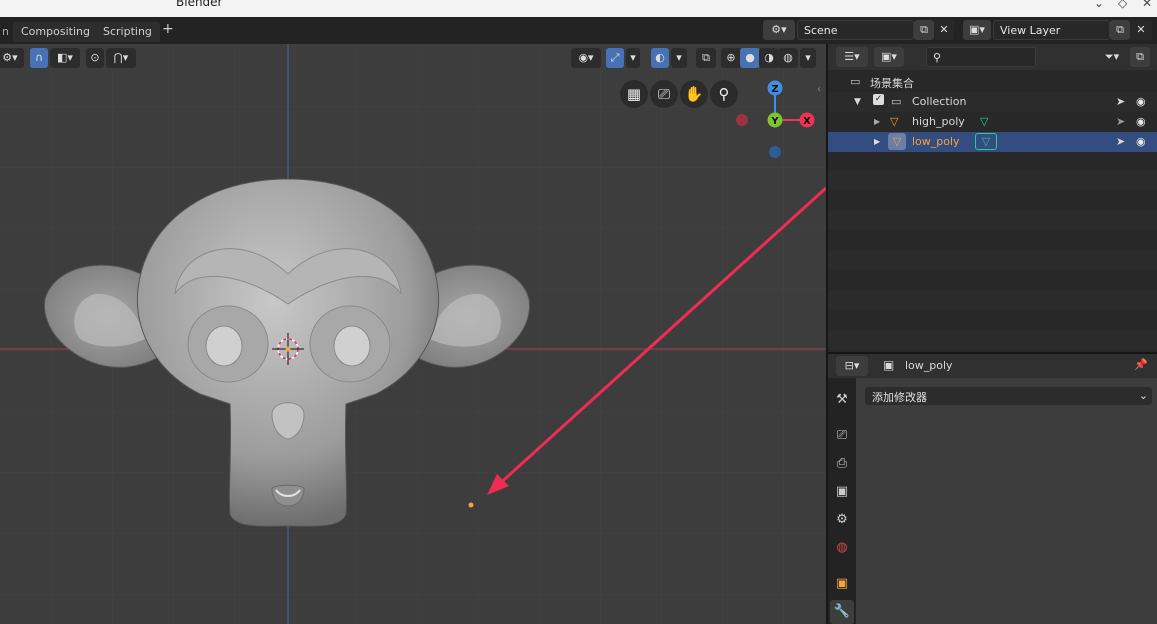 The image size is (1157, 624). Describe the element at coordinates (1099, 5) in the screenshot. I see `minimize-icon: ⌄` at that location.